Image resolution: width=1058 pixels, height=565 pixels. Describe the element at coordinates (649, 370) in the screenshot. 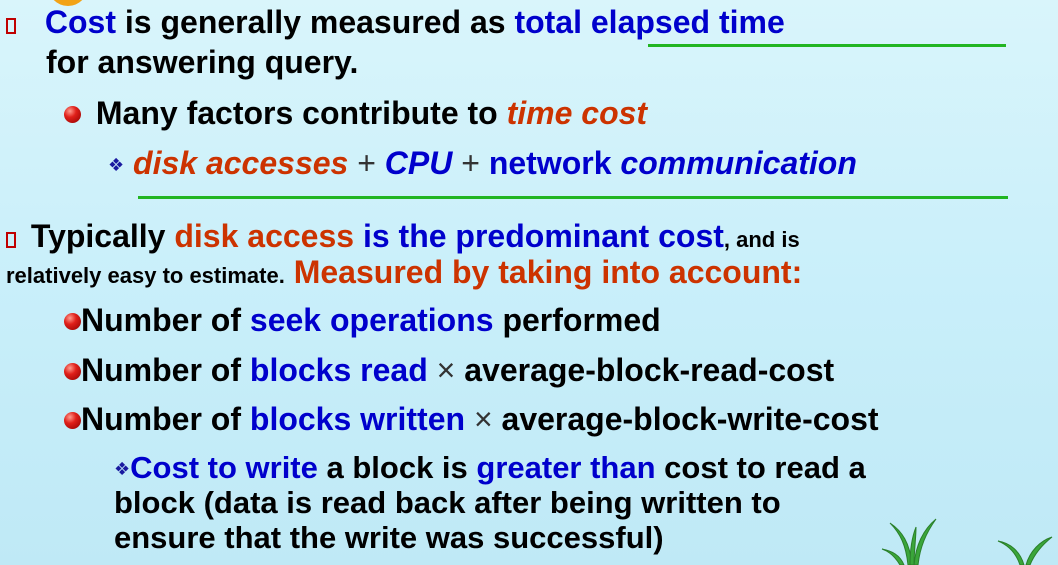

I see `average-block-read-cost: average-block-read-cost` at that location.